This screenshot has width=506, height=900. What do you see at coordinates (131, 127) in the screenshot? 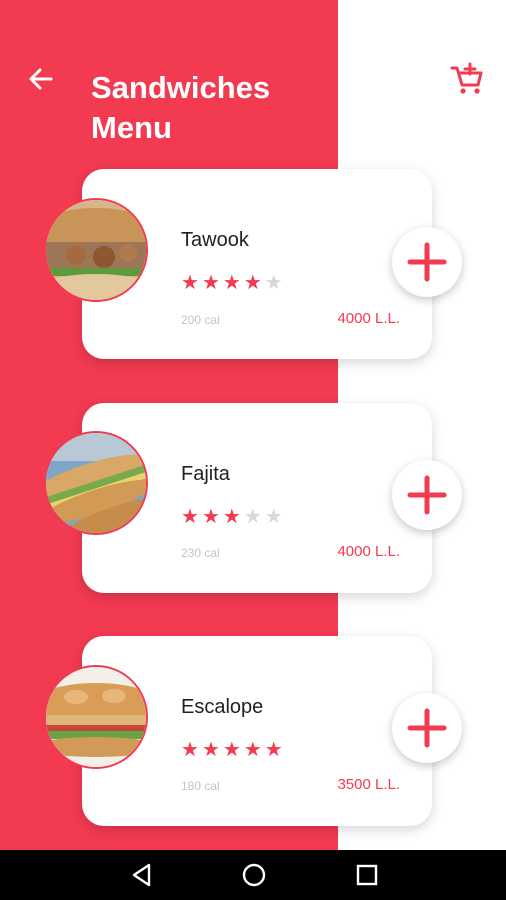
I see `page-title-line2: Menu` at bounding box center [131, 127].